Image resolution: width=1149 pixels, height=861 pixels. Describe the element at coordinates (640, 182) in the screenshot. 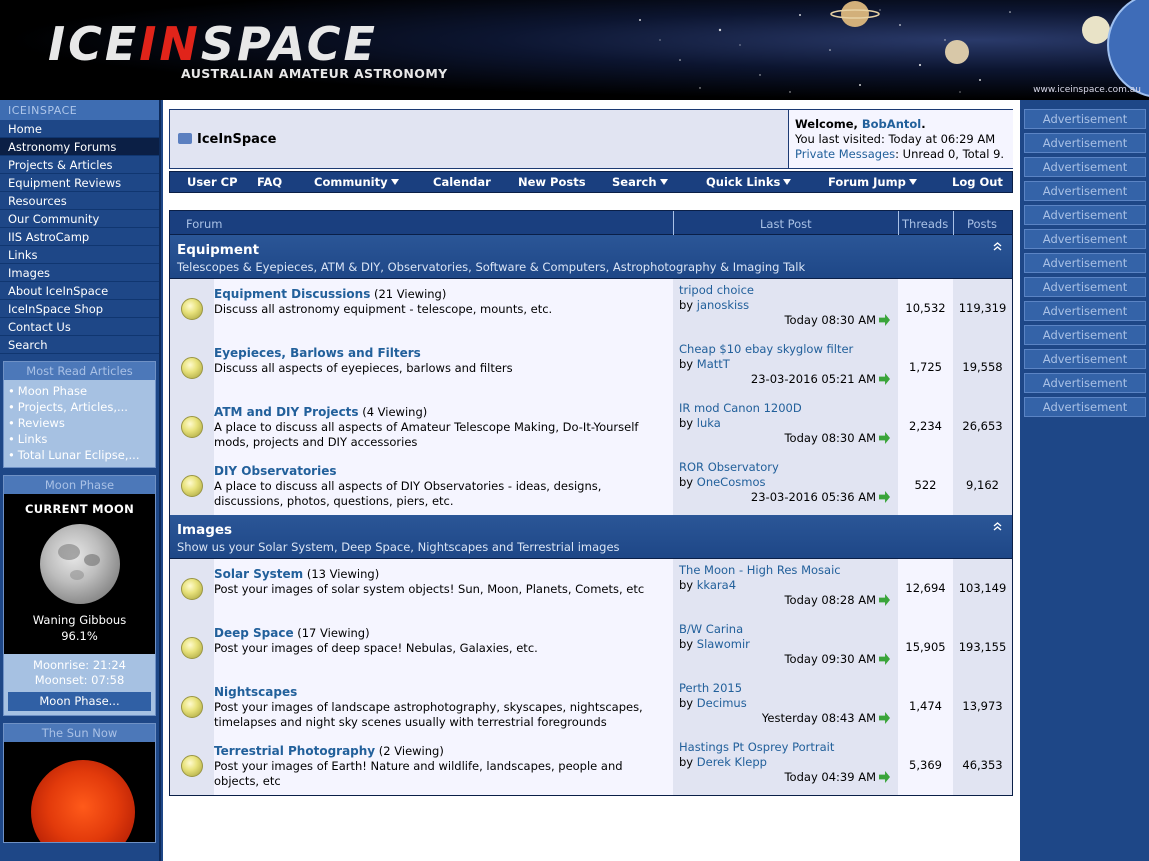

I see `nav-search: Search` at that location.